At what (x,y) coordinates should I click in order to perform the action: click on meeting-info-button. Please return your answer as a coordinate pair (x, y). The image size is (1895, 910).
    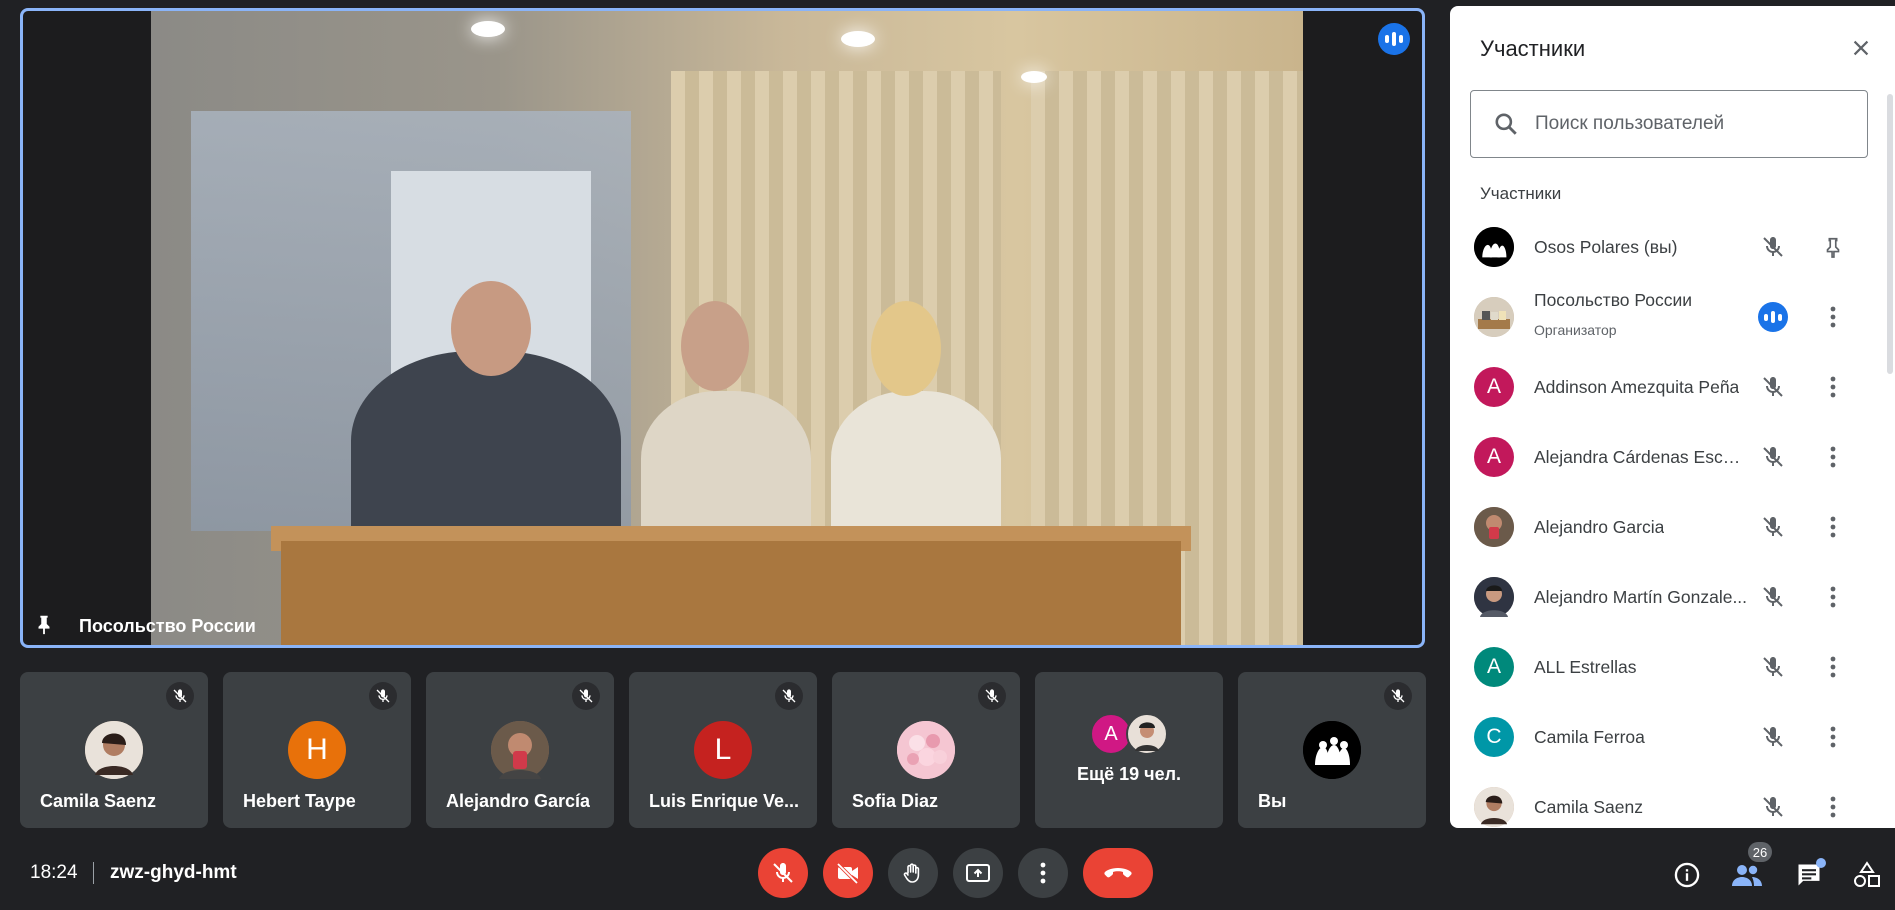
    Looking at the image, I should click on (1687, 875).